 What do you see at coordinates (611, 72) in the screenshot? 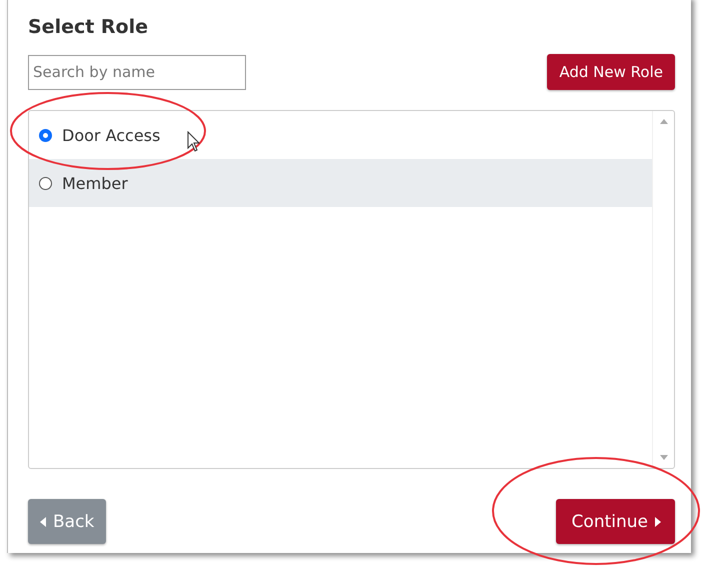
I see `add-role-button: Add New Role` at bounding box center [611, 72].